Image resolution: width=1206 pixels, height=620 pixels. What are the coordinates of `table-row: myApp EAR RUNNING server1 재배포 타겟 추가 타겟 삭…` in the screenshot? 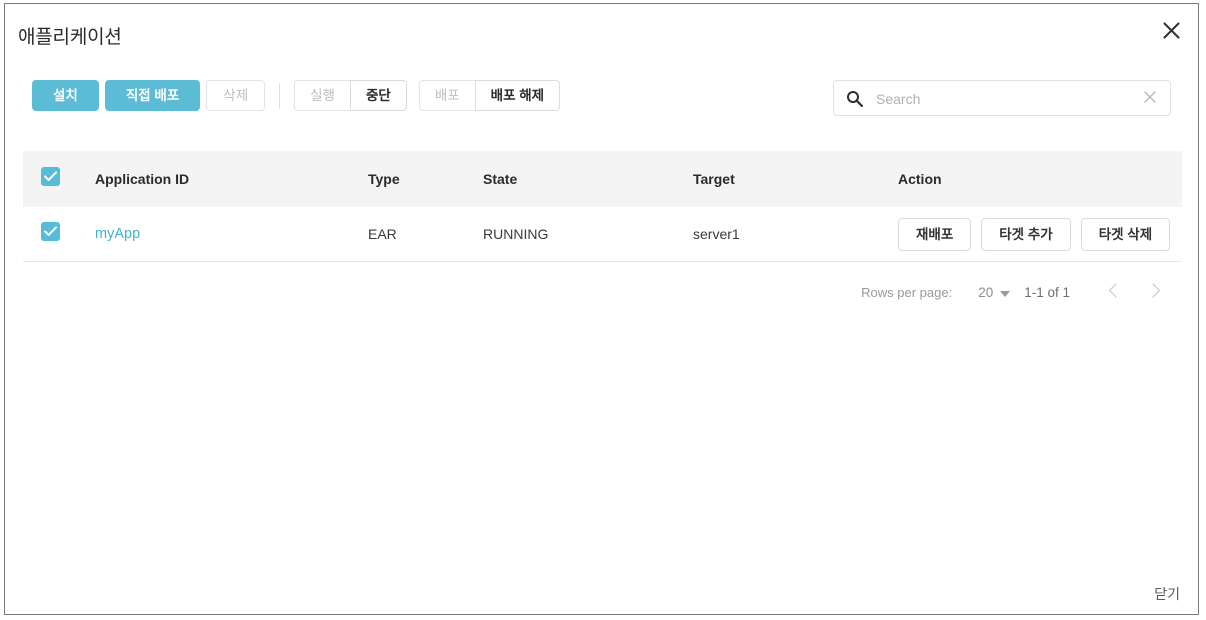 It's located at (602, 234).